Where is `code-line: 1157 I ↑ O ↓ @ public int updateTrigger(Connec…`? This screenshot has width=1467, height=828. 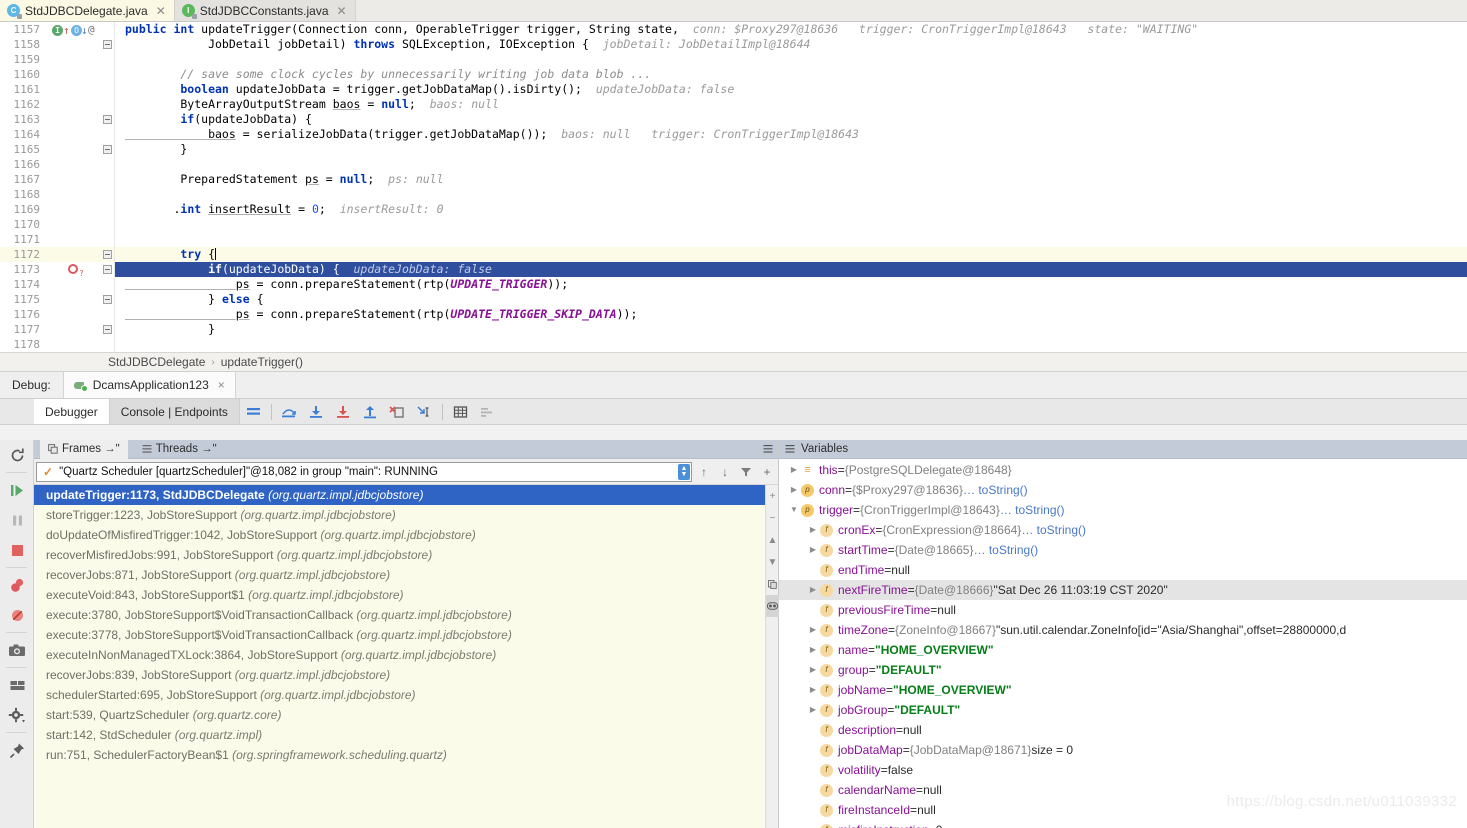
code-line: 1157 I ↑ O ↓ @ public int updateTrigger(Connec… is located at coordinates (733, 29).